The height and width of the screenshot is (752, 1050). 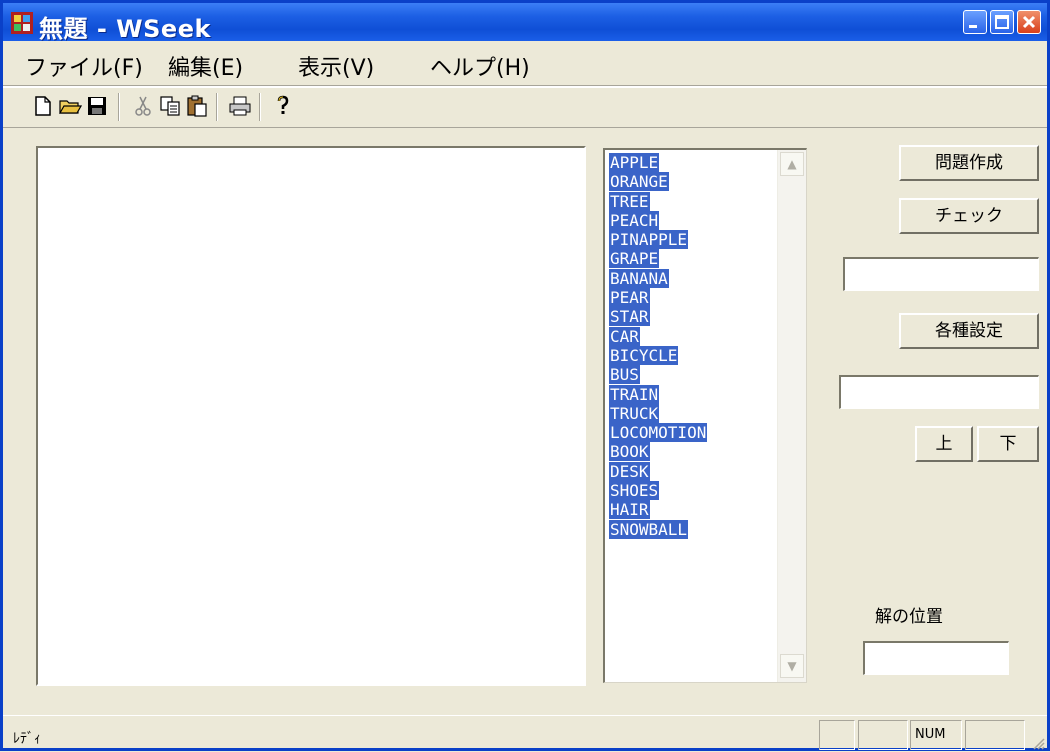 What do you see at coordinates (84, 66) in the screenshot?
I see `menu-file: ファイル(F)` at bounding box center [84, 66].